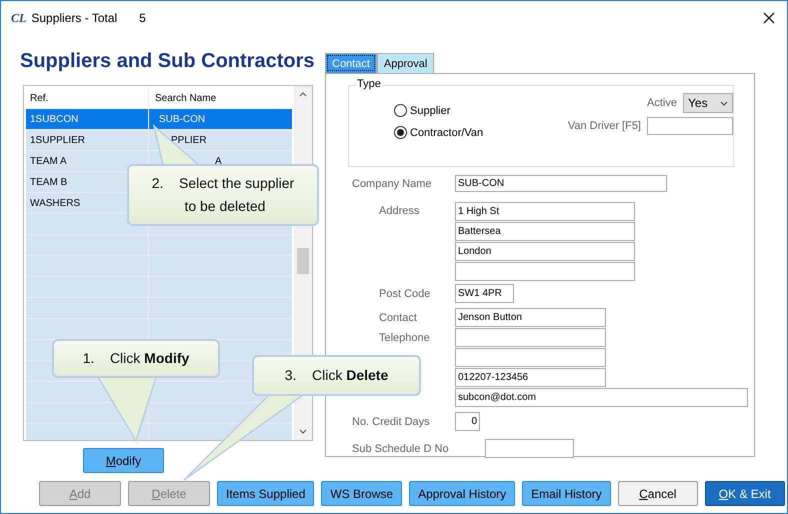 Image resolution: width=788 pixels, height=514 pixels. Describe the element at coordinates (545, 211) in the screenshot. I see `input-field: 1 High St` at that location.